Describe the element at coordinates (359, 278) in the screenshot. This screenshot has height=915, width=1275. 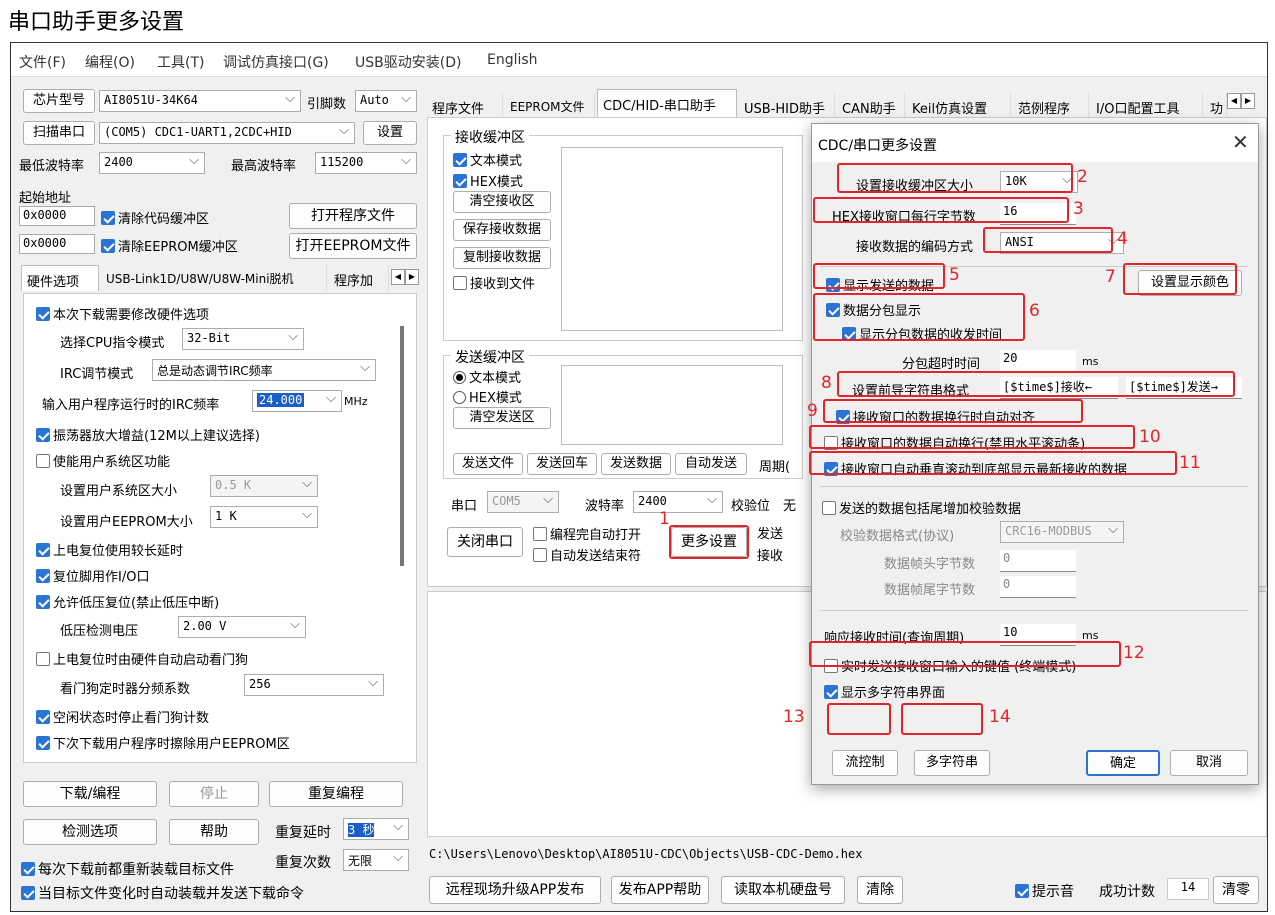
I see `tab-program-add: 程序加` at that location.